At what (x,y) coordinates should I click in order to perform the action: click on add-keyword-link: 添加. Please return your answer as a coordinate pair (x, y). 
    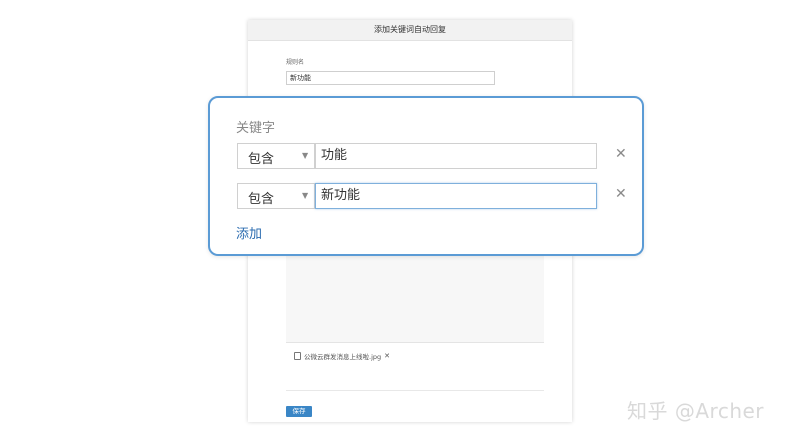
    Looking at the image, I should click on (249, 232).